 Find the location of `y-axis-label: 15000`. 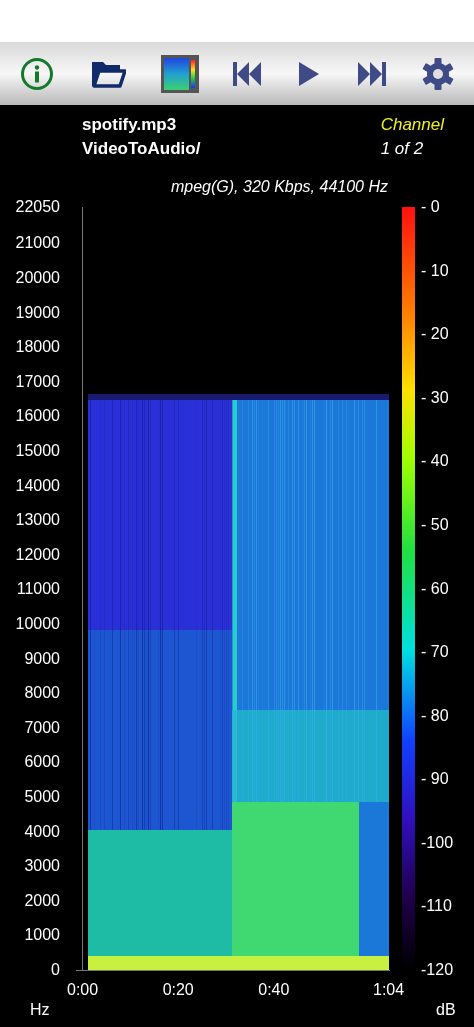

y-axis-label: 15000 is located at coordinates (37, 450).